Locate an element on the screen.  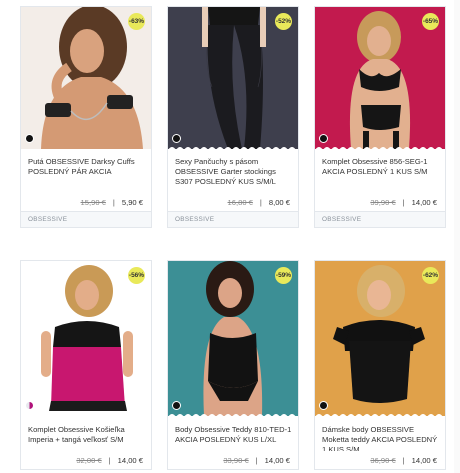
price-row: 32,00 € | 14,00 € is located at coordinates (86, 460).